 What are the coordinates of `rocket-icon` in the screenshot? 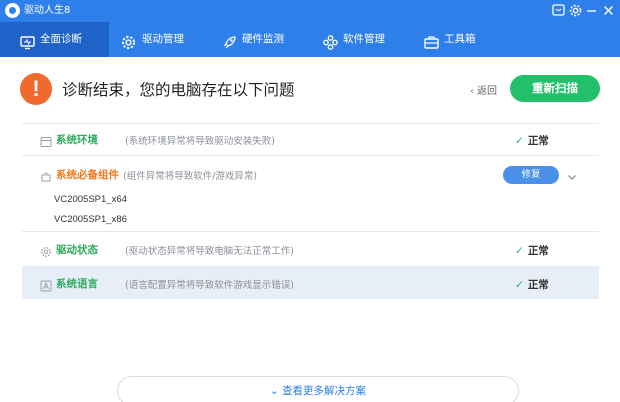 It's located at (229, 40).